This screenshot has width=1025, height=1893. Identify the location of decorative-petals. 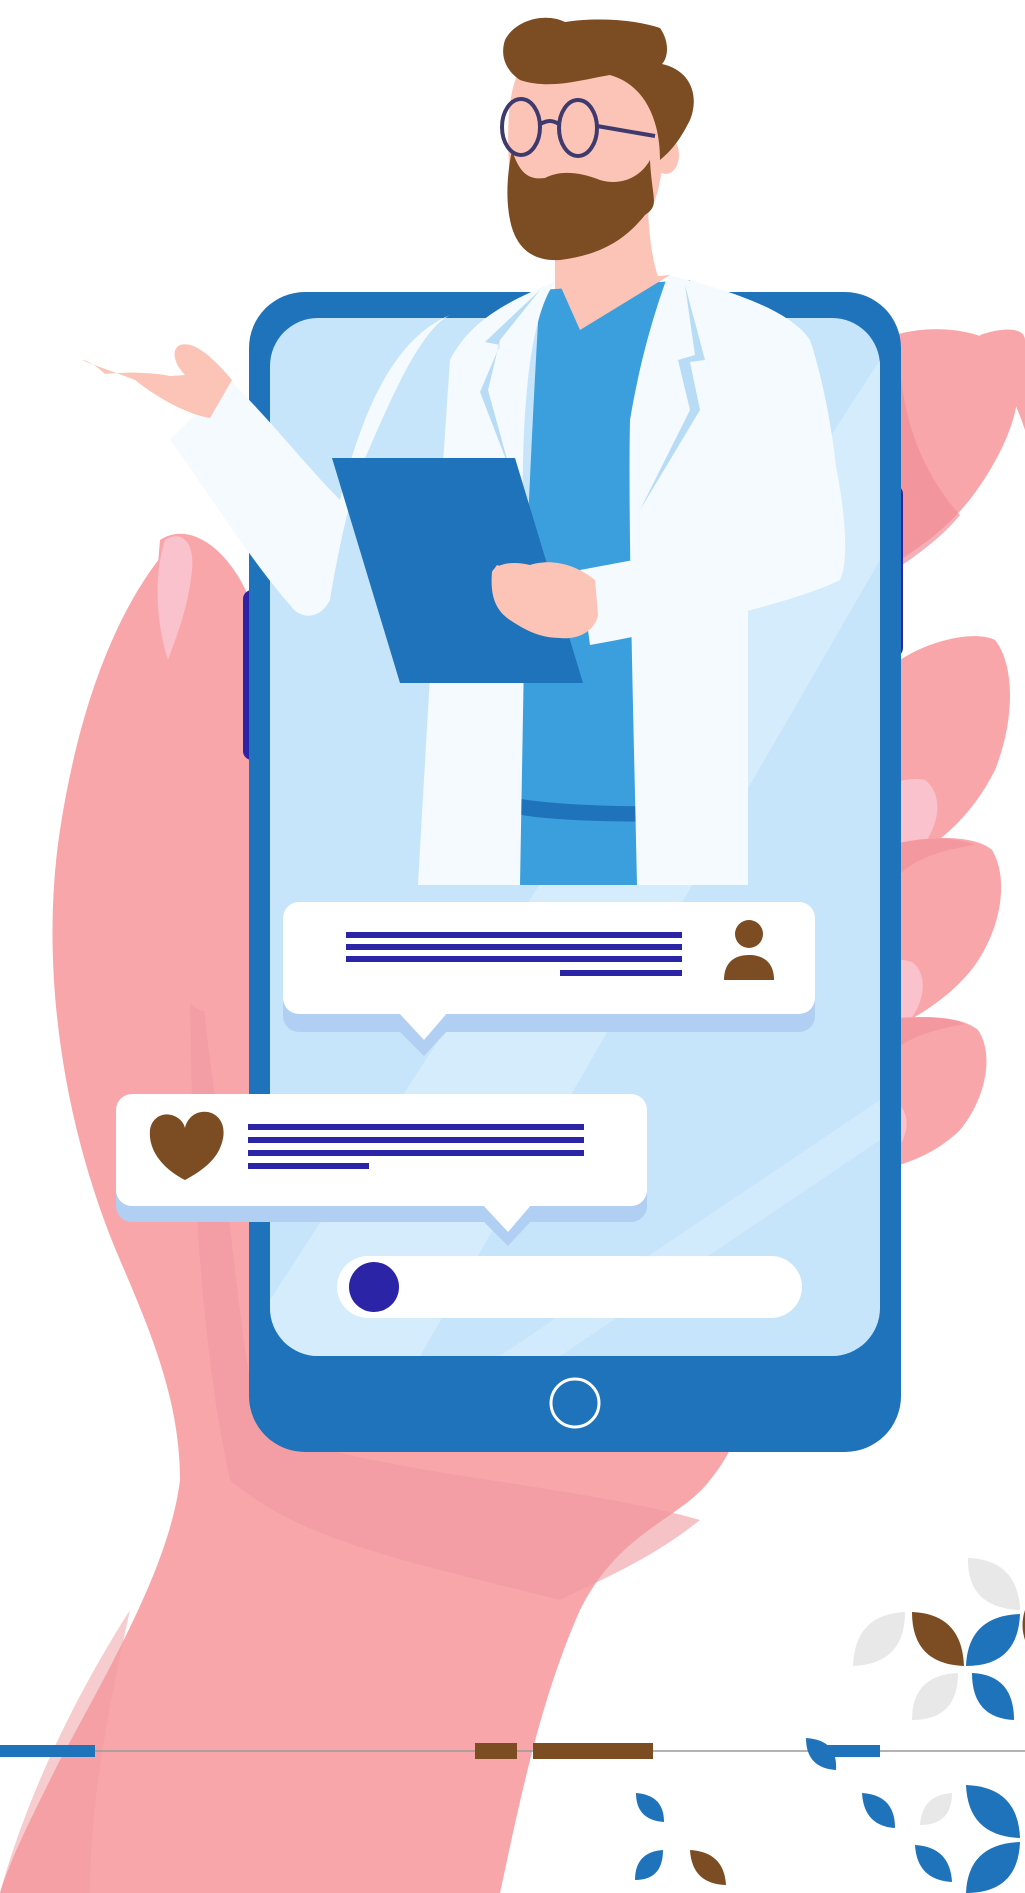
(830, 1725).